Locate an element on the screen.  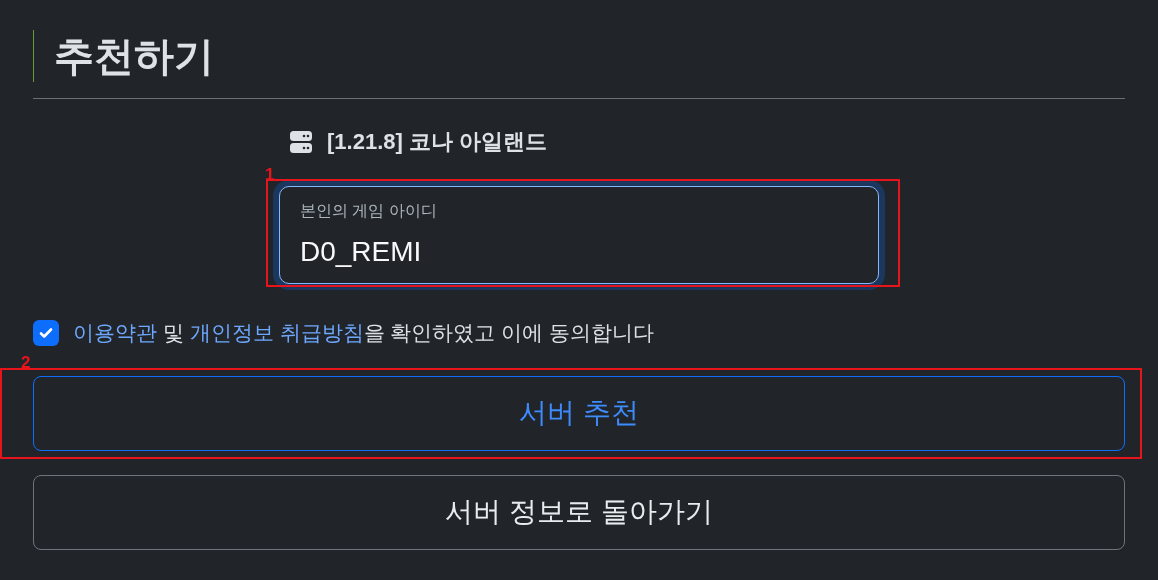
server-name: [1.21.8] 코나 아일랜드 is located at coordinates (437, 142).